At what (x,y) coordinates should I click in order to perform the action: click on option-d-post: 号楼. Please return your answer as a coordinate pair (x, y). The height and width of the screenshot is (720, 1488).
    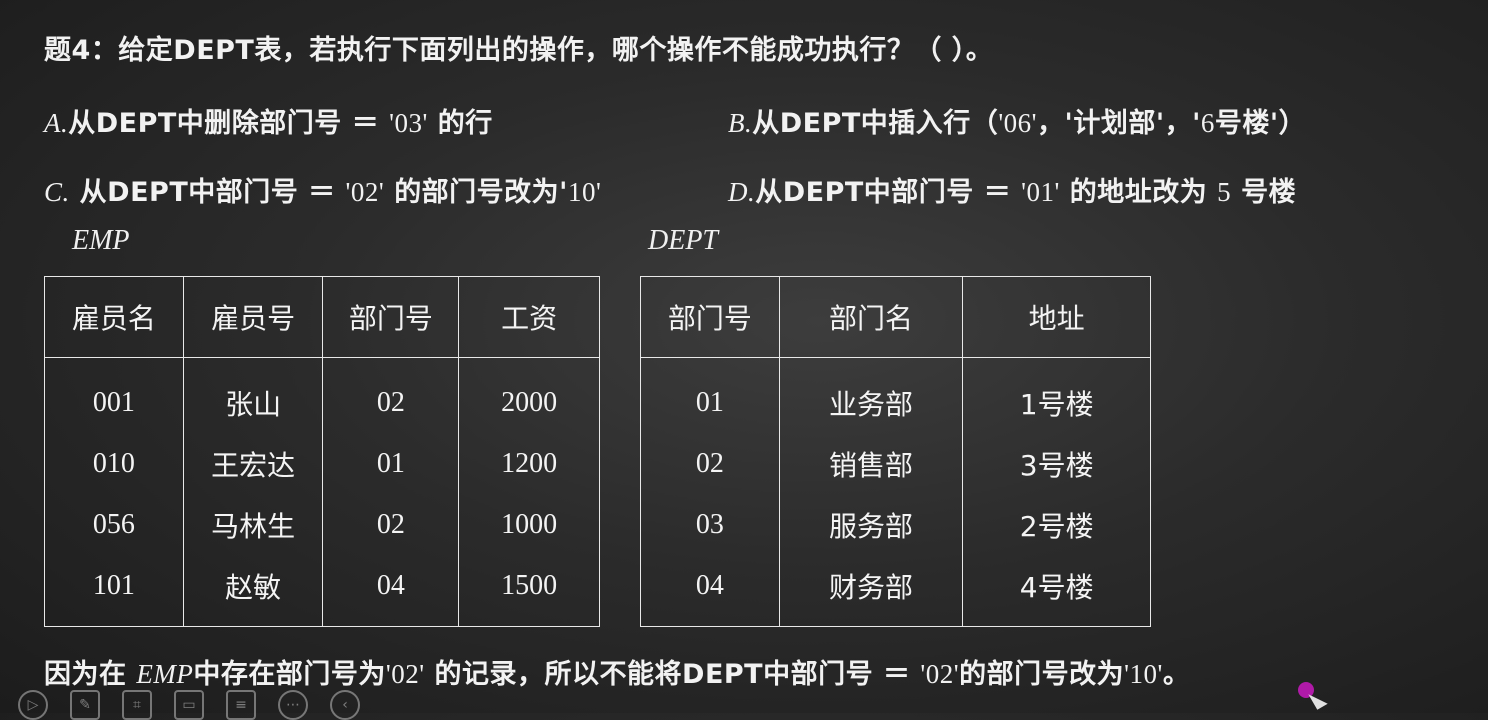
    Looking at the image, I should click on (1269, 192).